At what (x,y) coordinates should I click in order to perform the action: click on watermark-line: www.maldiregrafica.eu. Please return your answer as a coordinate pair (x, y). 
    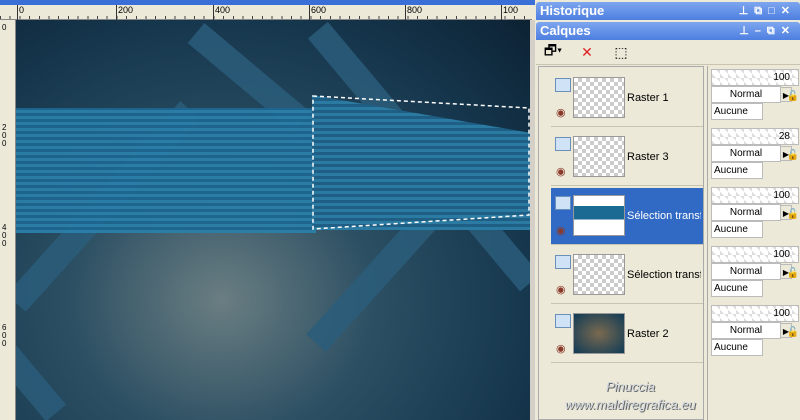
    Looking at the image, I should click on (630, 404).